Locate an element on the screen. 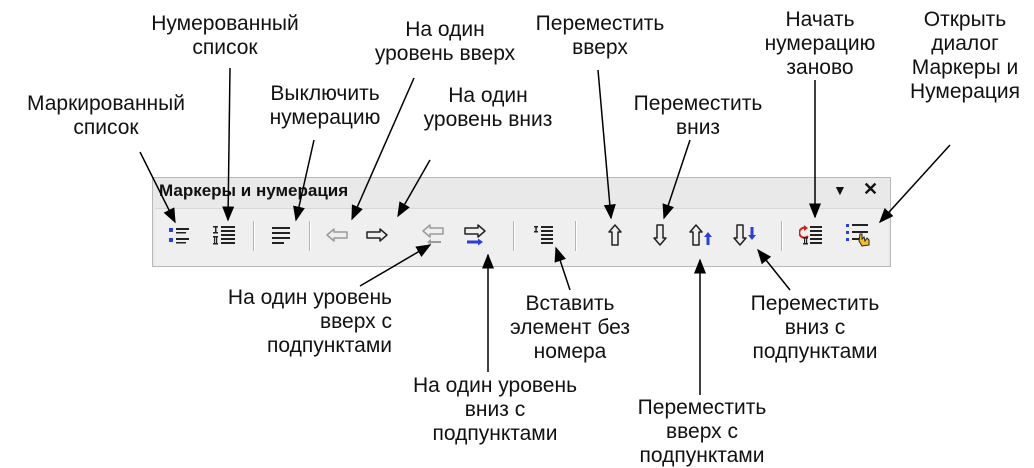 This screenshot has height=468, width=1034. label-move-up-subpoints: Переместить вверх с подпунктами is located at coordinates (702, 431).